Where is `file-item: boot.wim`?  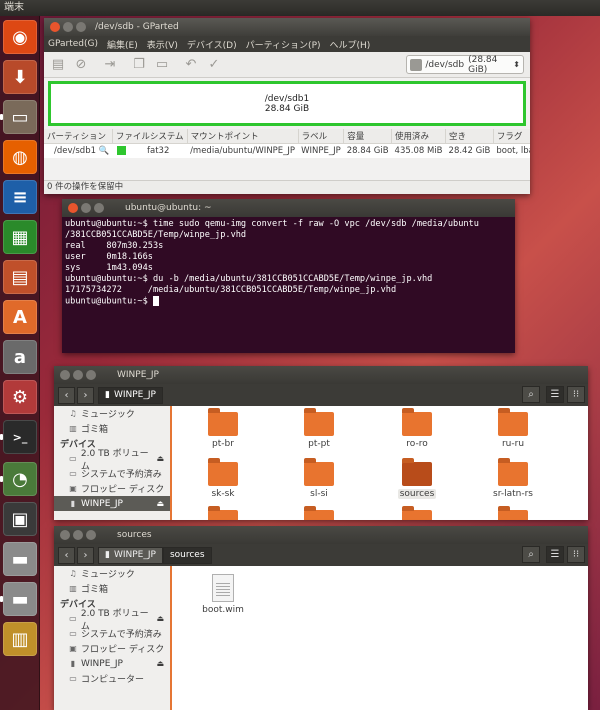
file-item: boot.wim is located at coordinates (223, 594).